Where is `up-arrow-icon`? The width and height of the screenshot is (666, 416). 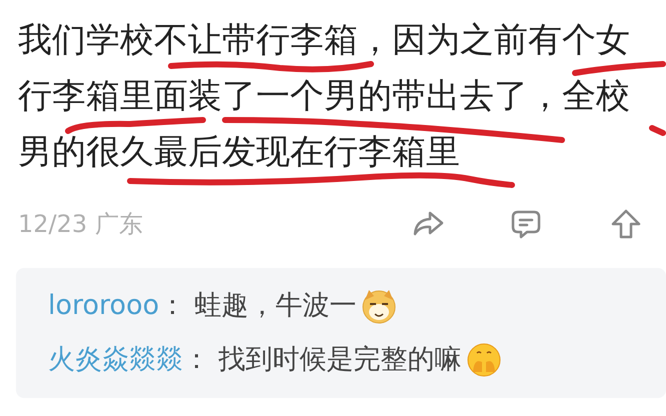
up-arrow-icon is located at coordinates (626, 224).